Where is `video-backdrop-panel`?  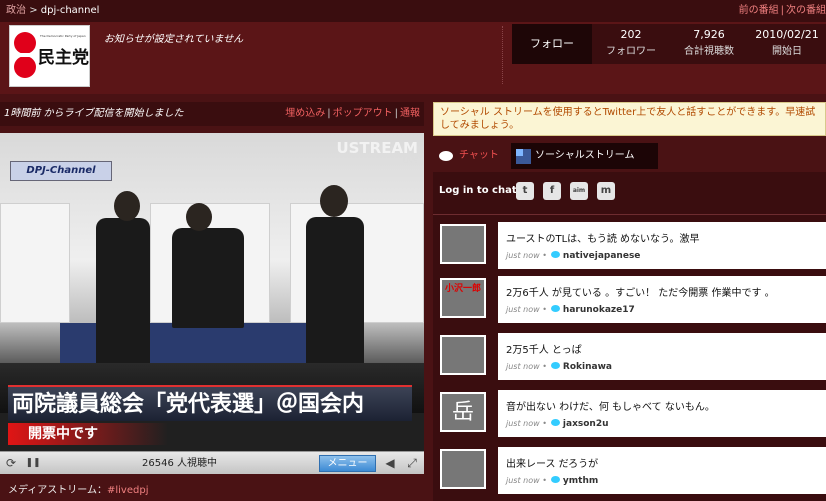
video-backdrop-panel is located at coordinates (35, 263).